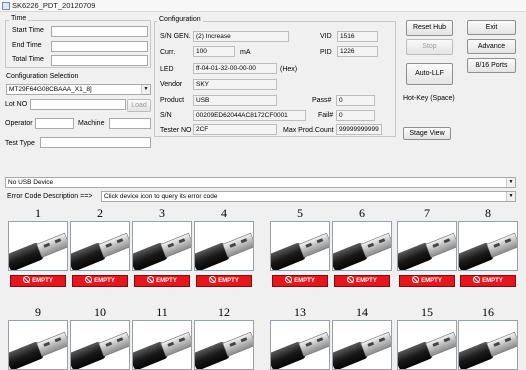 The image size is (526, 370). What do you see at coordinates (175, 36) in the screenshot?
I see `sn-gen-label: S/N GEN.` at bounding box center [175, 36].